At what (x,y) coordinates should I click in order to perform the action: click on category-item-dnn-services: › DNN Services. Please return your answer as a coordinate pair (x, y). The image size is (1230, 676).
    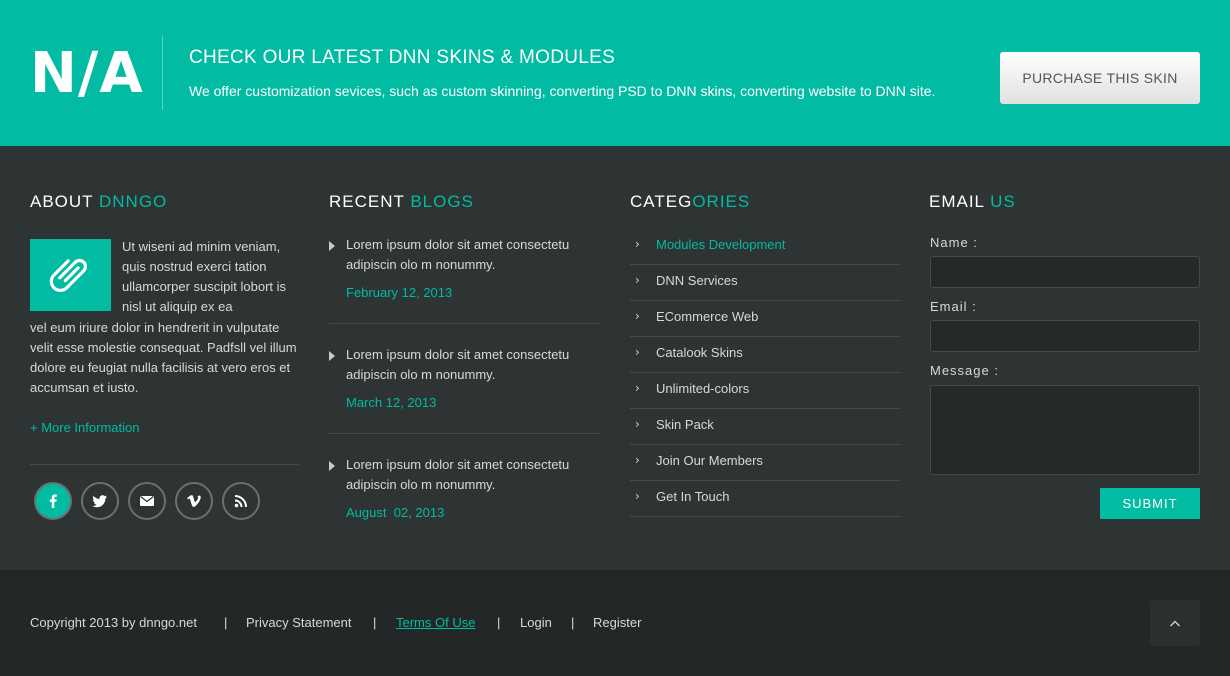
    Looking at the image, I should click on (765, 283).